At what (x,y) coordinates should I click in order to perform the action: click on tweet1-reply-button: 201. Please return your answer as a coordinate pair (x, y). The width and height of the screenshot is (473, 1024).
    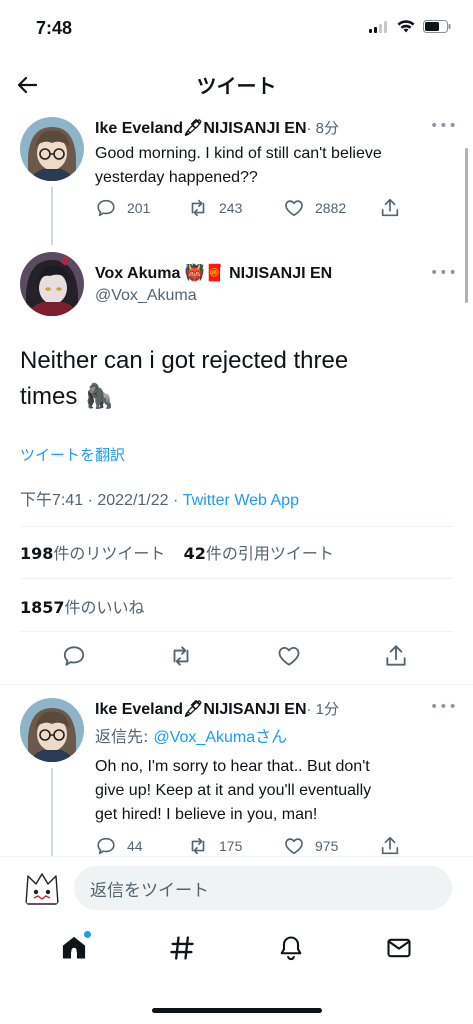
    Looking at the image, I should click on (141, 208).